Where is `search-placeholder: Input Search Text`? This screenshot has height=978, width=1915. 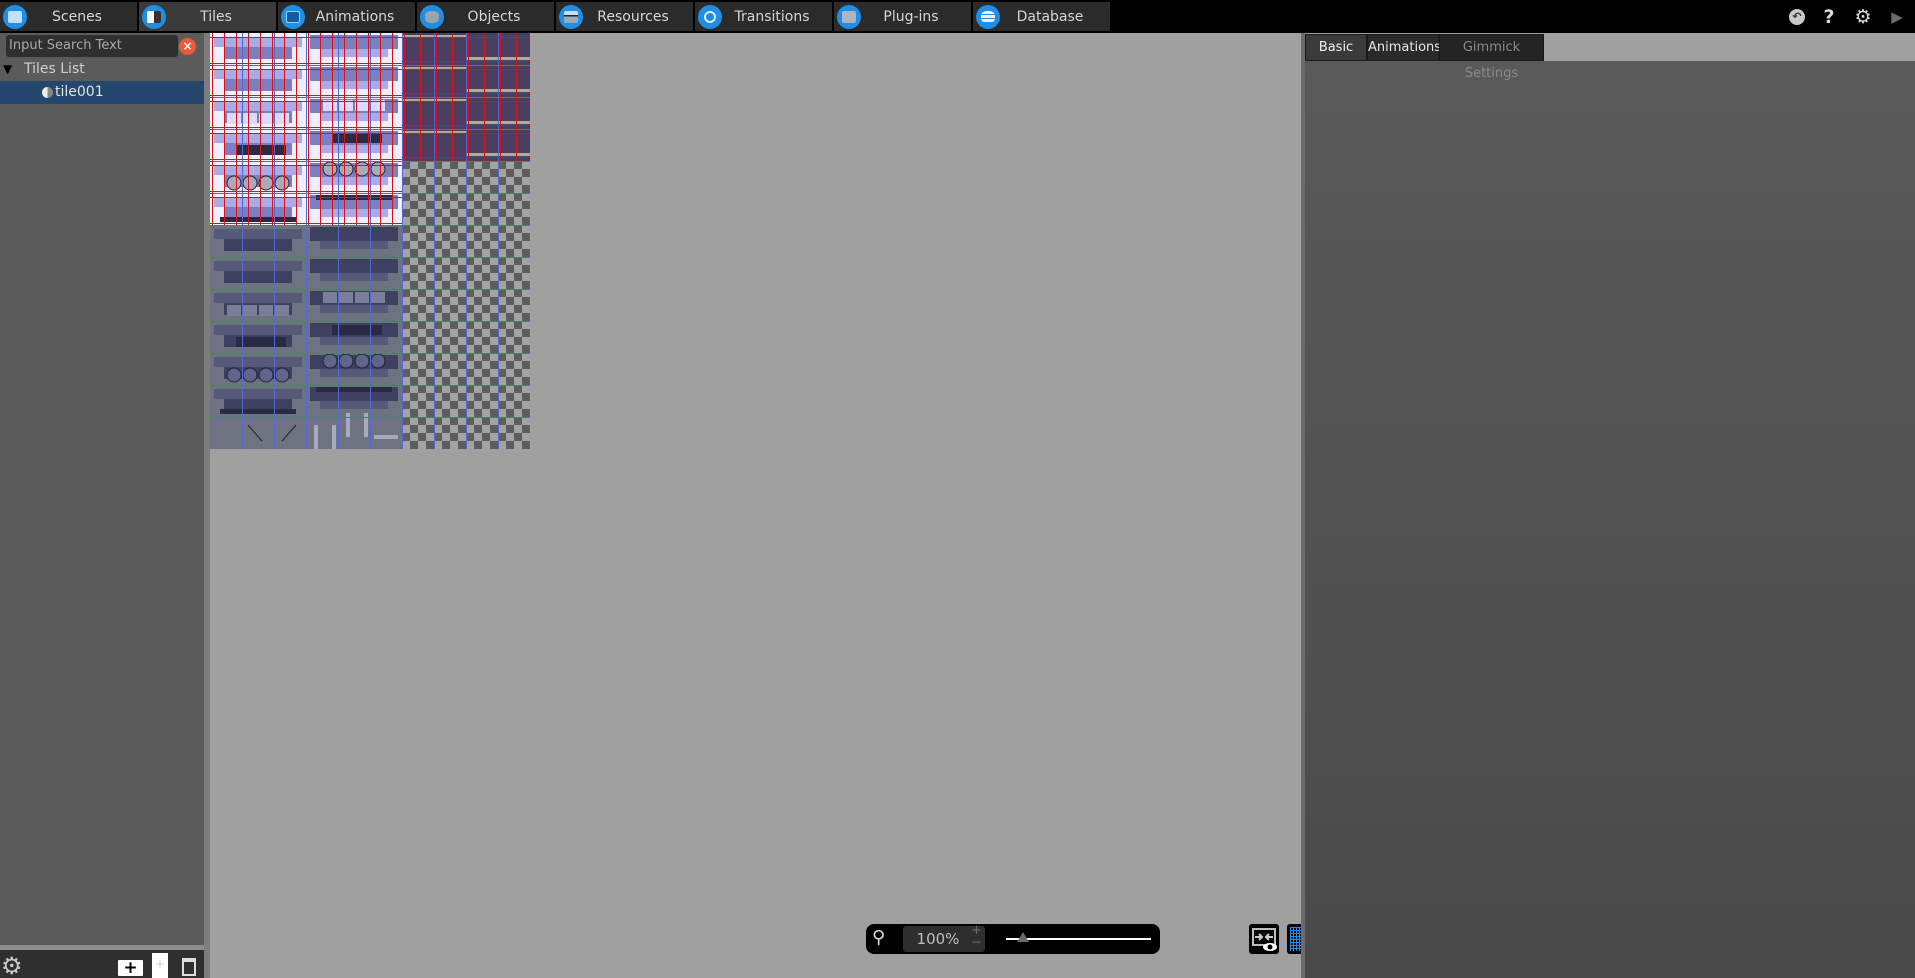
search-placeholder: Input Search Text is located at coordinates (65, 45).